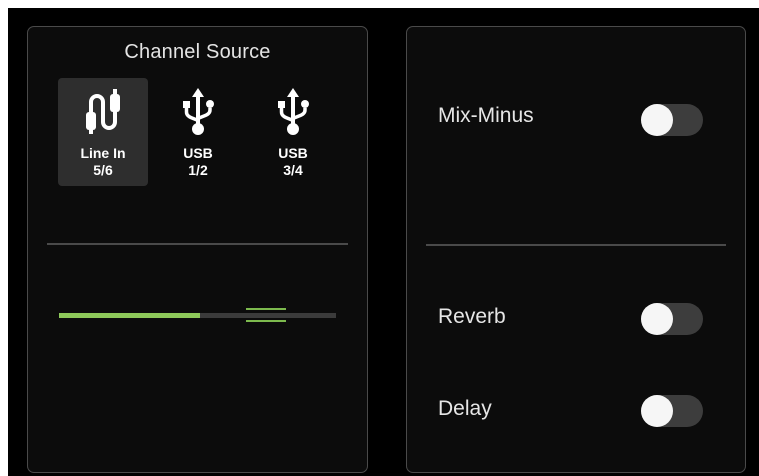 This screenshot has width=759, height=476. Describe the element at coordinates (198, 170) in the screenshot. I see `source-label-line2: 1/2` at that location.